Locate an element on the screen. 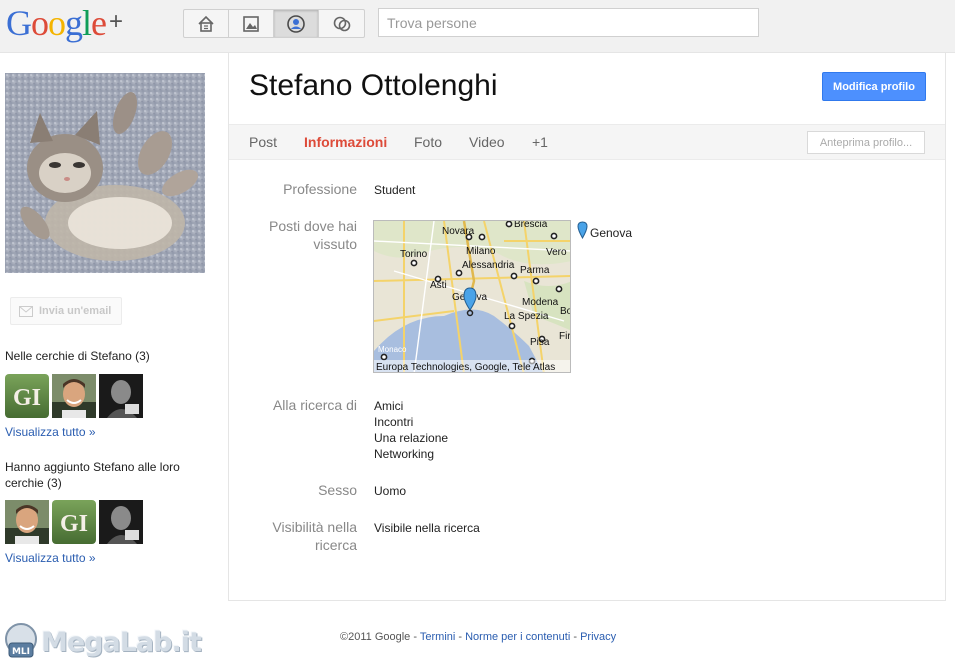 Image resolution: width=955 pixels, height=669 pixels. map-label-verona: Vero is located at coordinates (556, 252).